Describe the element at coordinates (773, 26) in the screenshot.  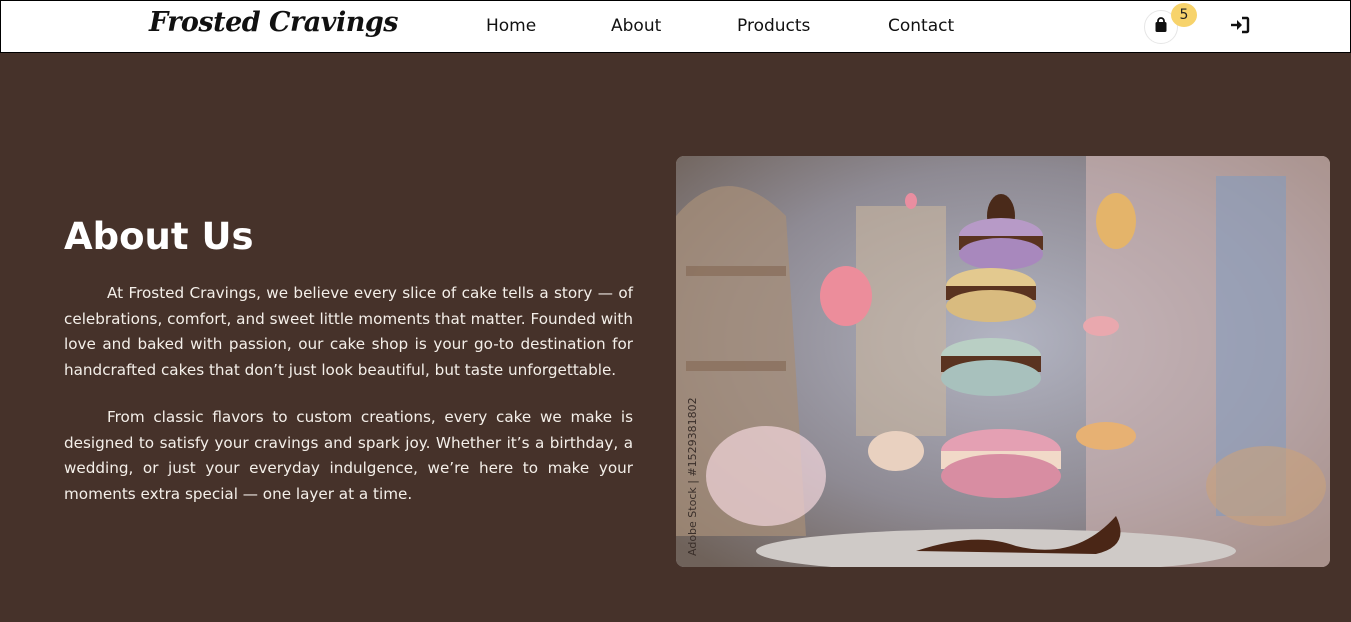
I see `nav-link-products: Products` at that location.